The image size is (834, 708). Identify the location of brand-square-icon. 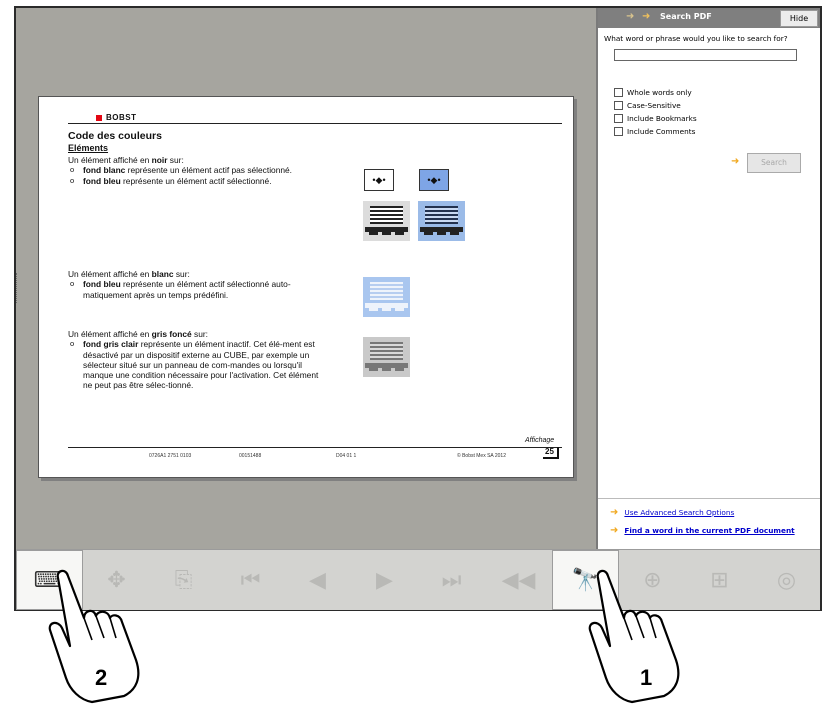
(99, 117).